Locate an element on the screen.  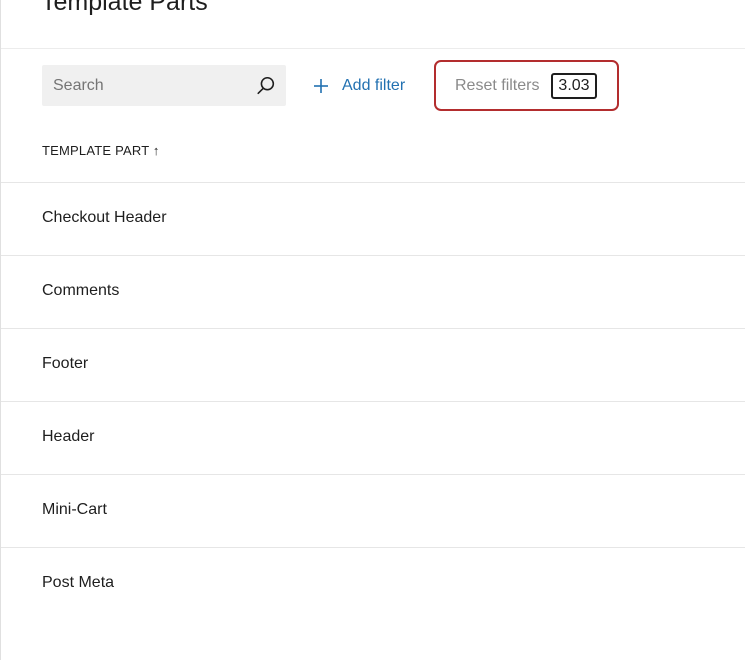
version-badge: 3.03 is located at coordinates (574, 86).